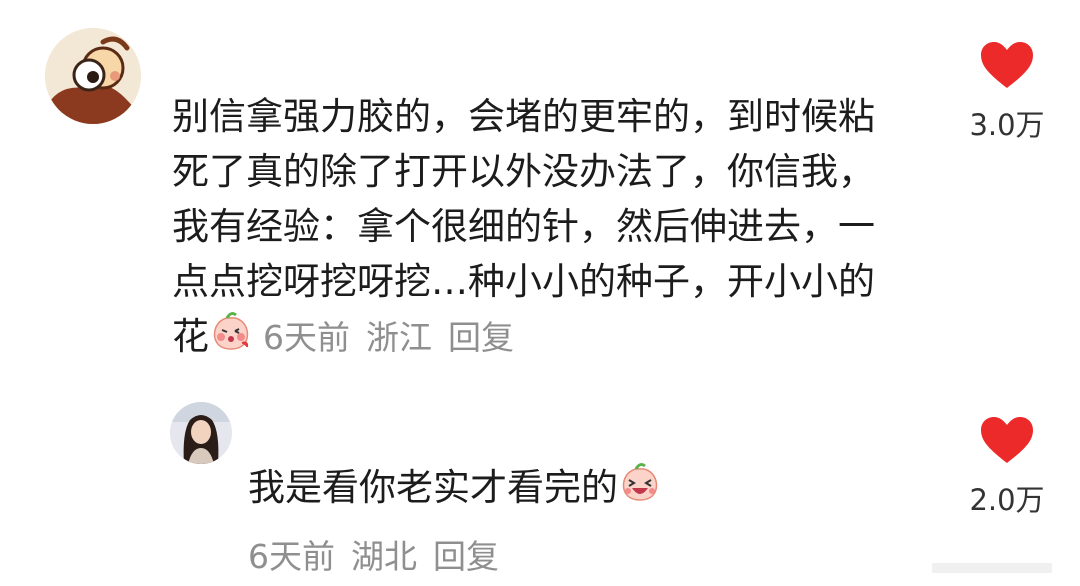  I want to click on comment-location: 湖北, so click(384, 556).